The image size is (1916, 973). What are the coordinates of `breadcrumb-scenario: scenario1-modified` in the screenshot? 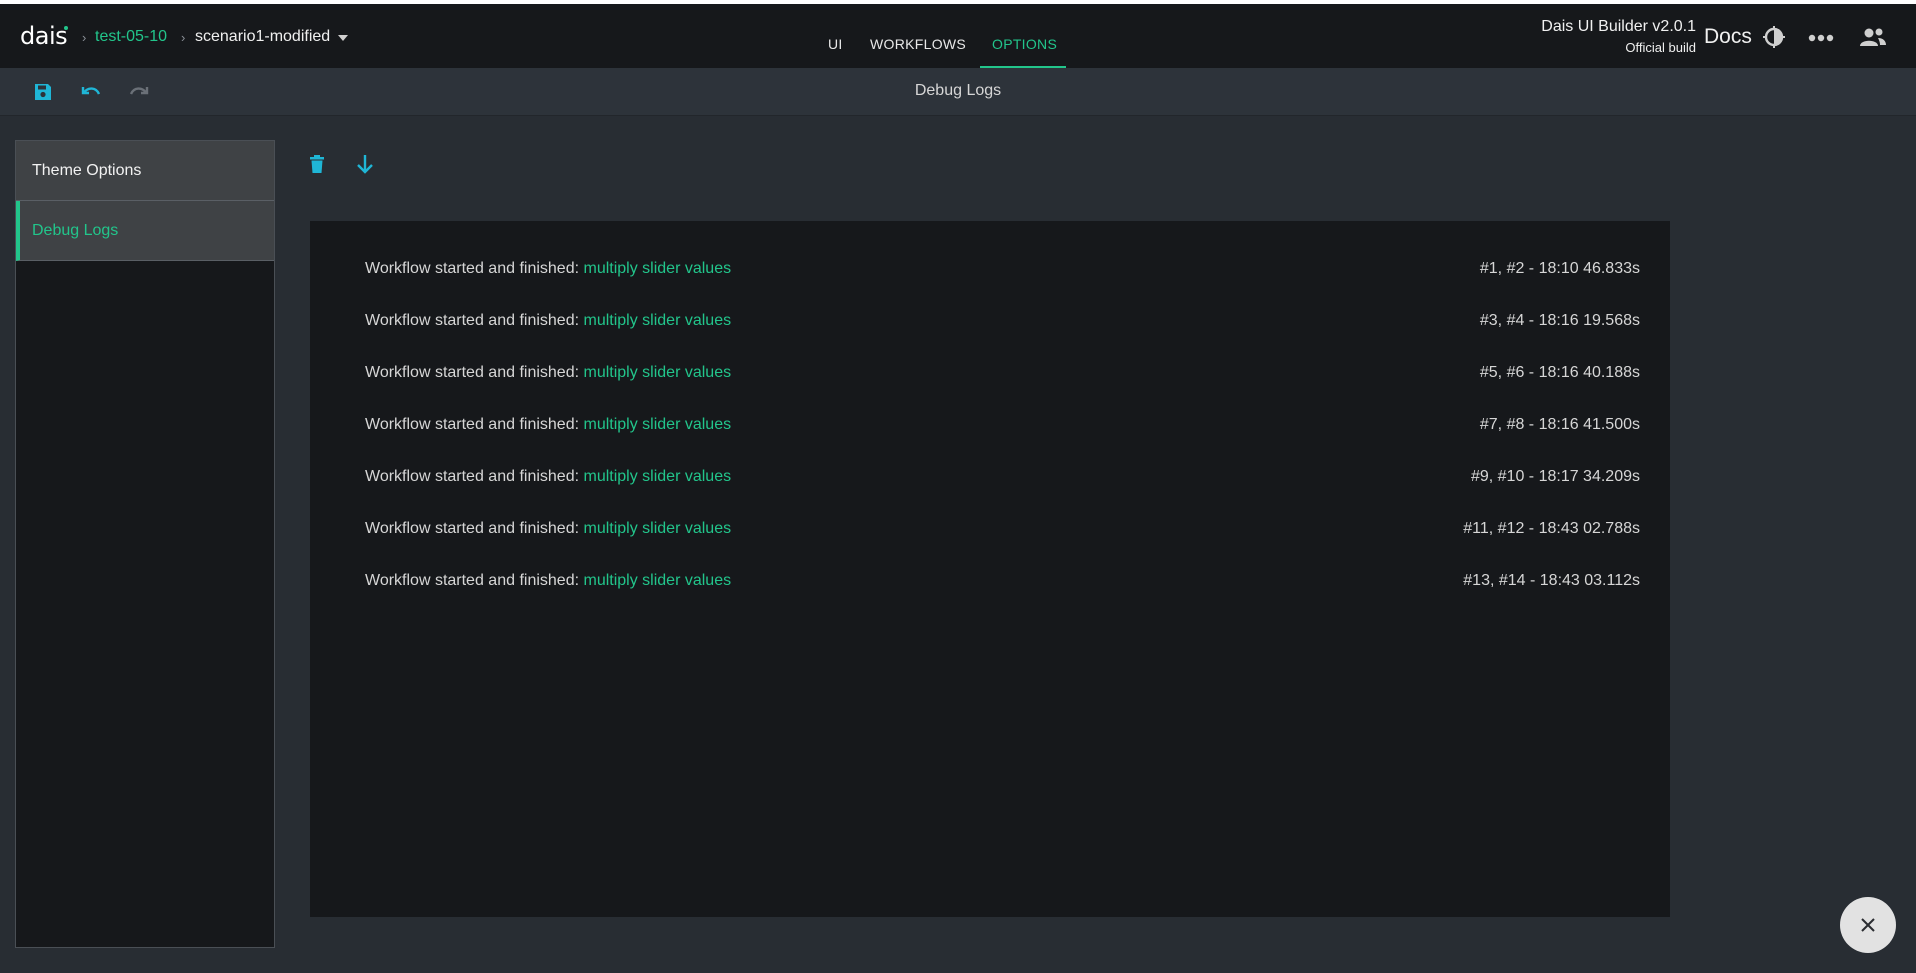 It's located at (262, 37).